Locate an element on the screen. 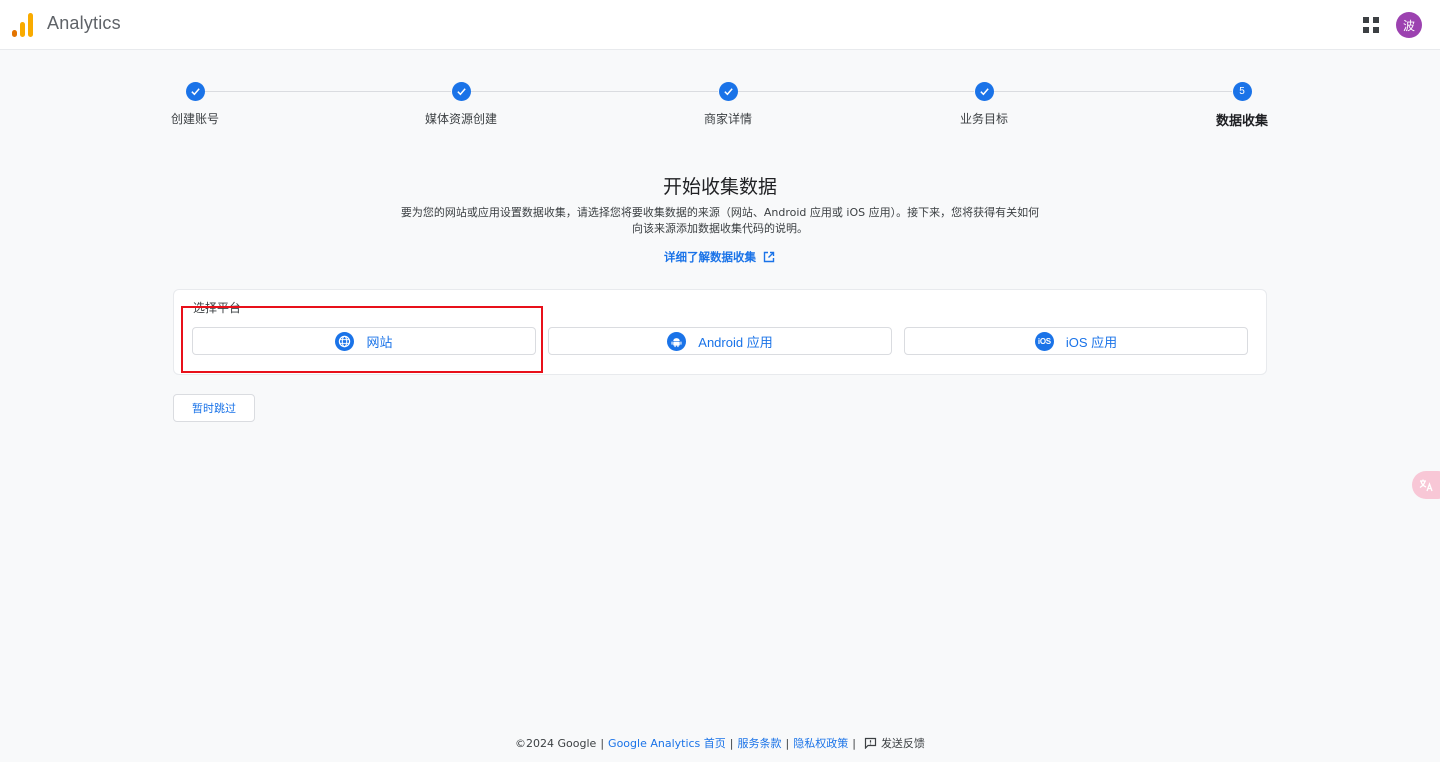 The height and width of the screenshot is (762, 1440). platform-ios-button: iOS iOS 应用 is located at coordinates (1076, 341).